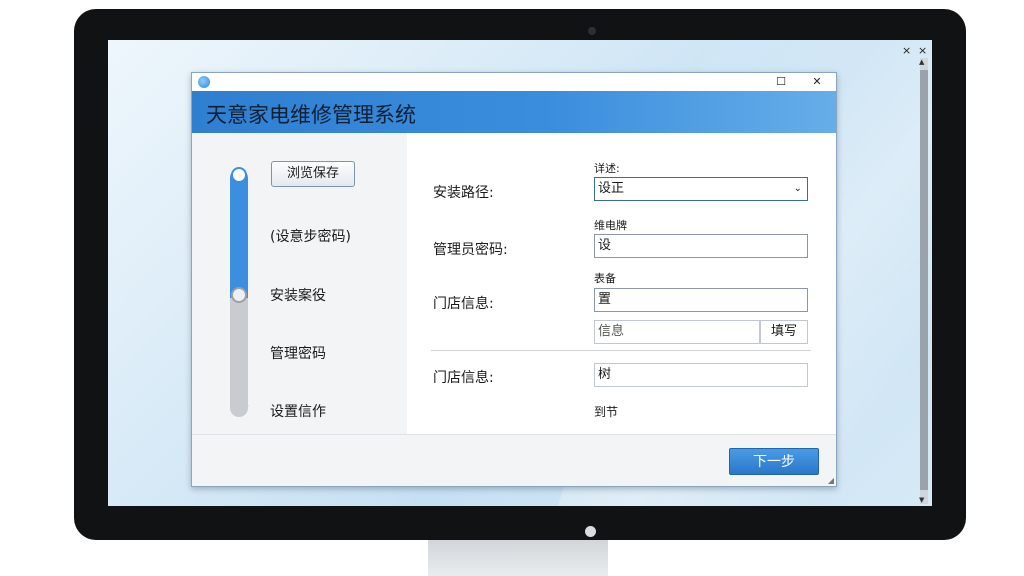  I want to click on field-hint: 表备, so click(605, 278).